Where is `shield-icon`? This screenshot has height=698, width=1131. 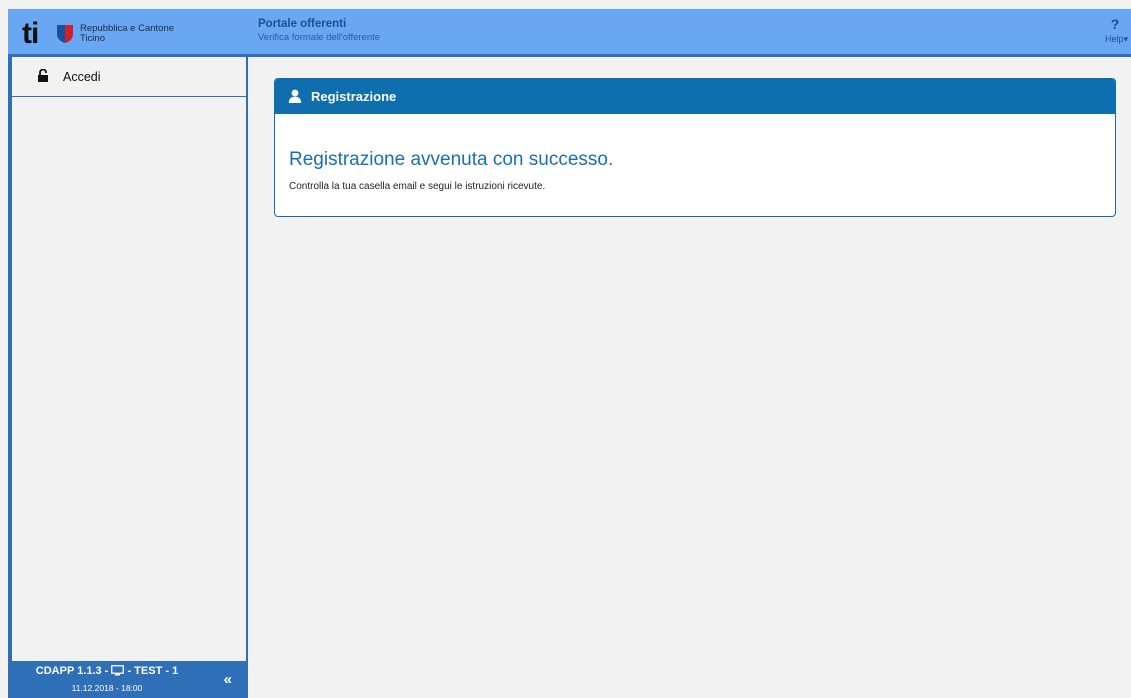
shield-icon is located at coordinates (65, 34).